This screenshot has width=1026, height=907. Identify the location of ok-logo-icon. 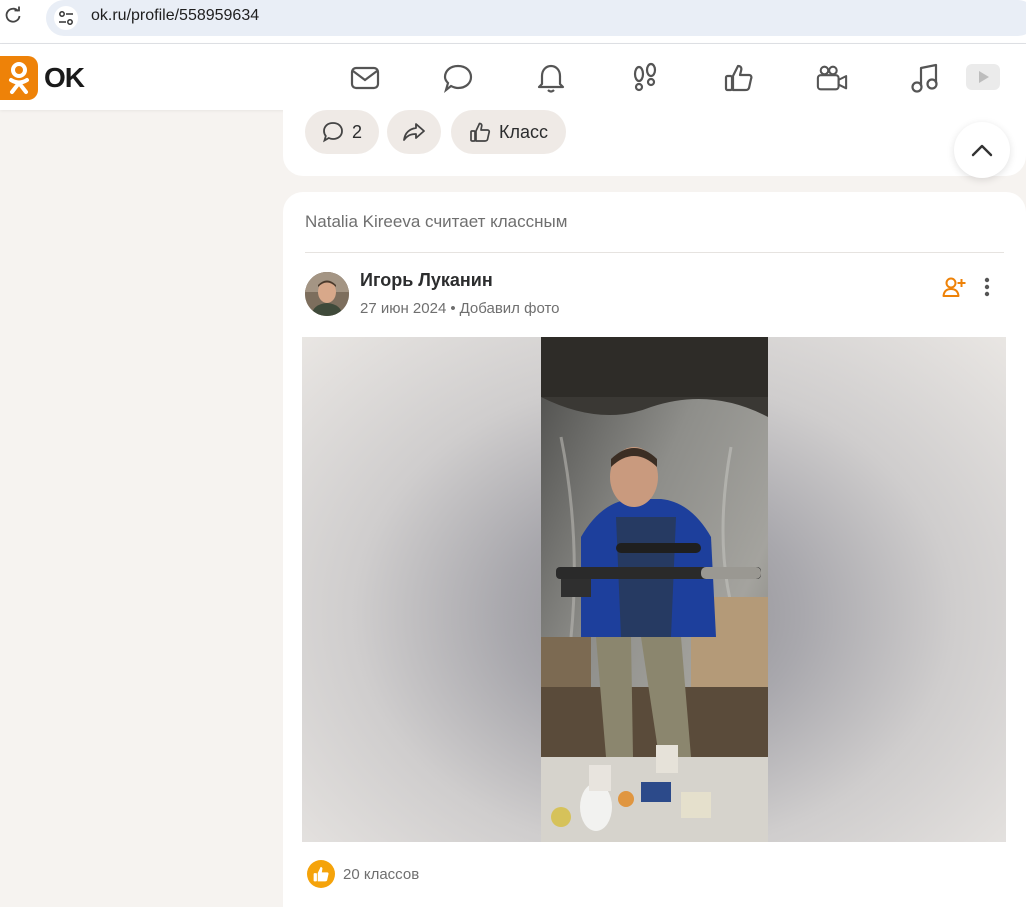
(19, 78).